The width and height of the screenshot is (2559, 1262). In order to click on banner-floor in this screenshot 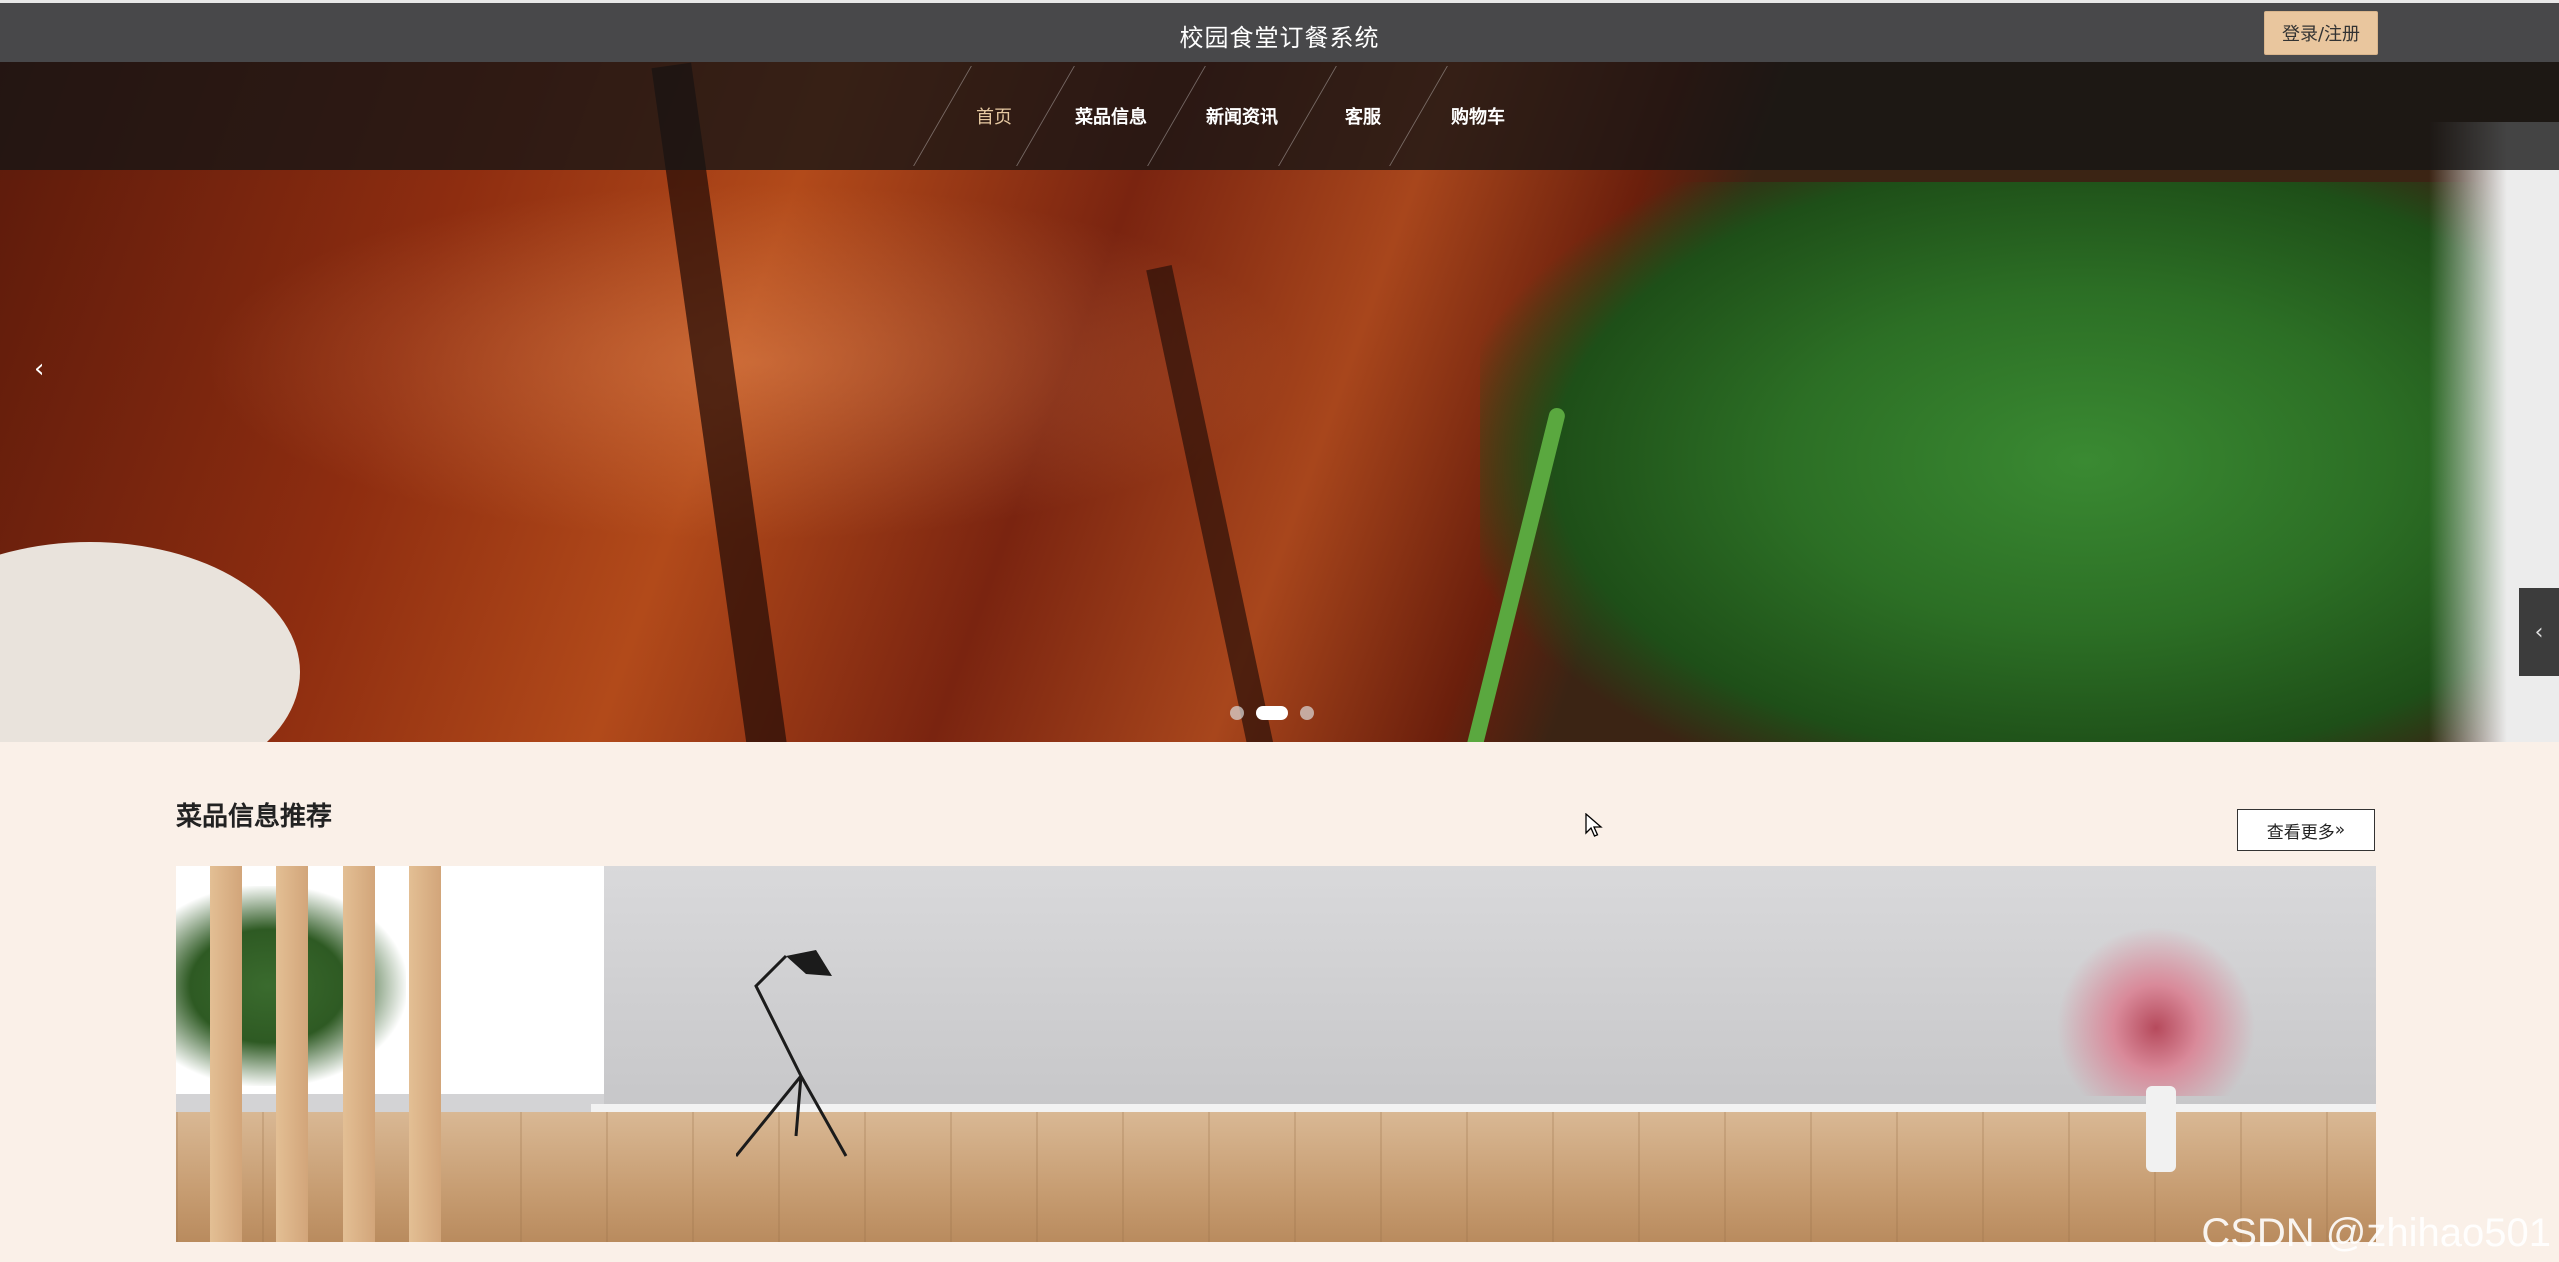, I will do `click(1276, 1177)`.